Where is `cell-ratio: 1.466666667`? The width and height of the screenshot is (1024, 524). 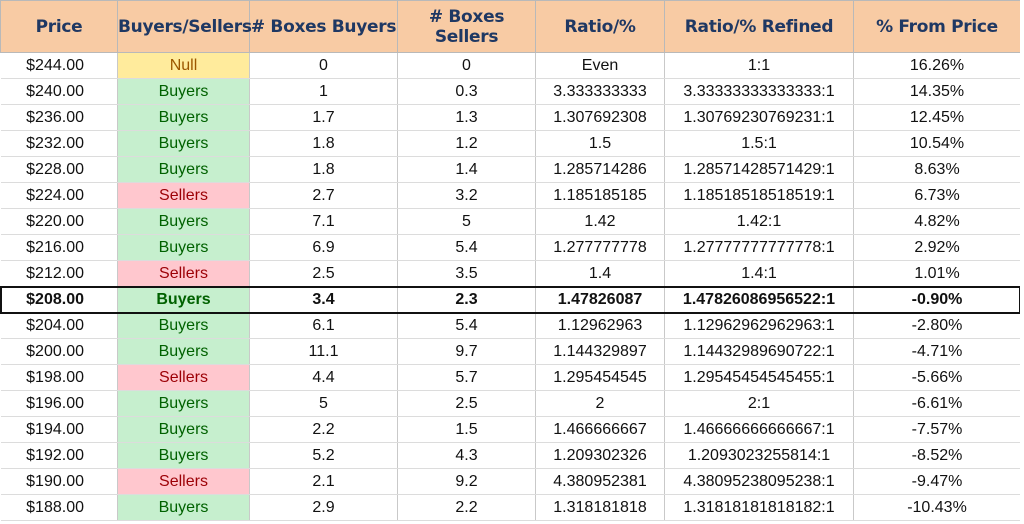
cell-ratio: 1.466666667 is located at coordinates (600, 429).